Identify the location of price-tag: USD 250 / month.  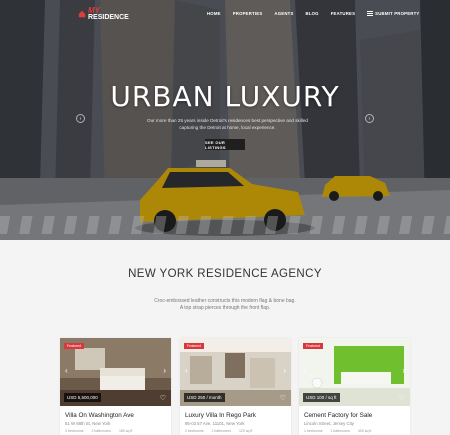
(204, 397).